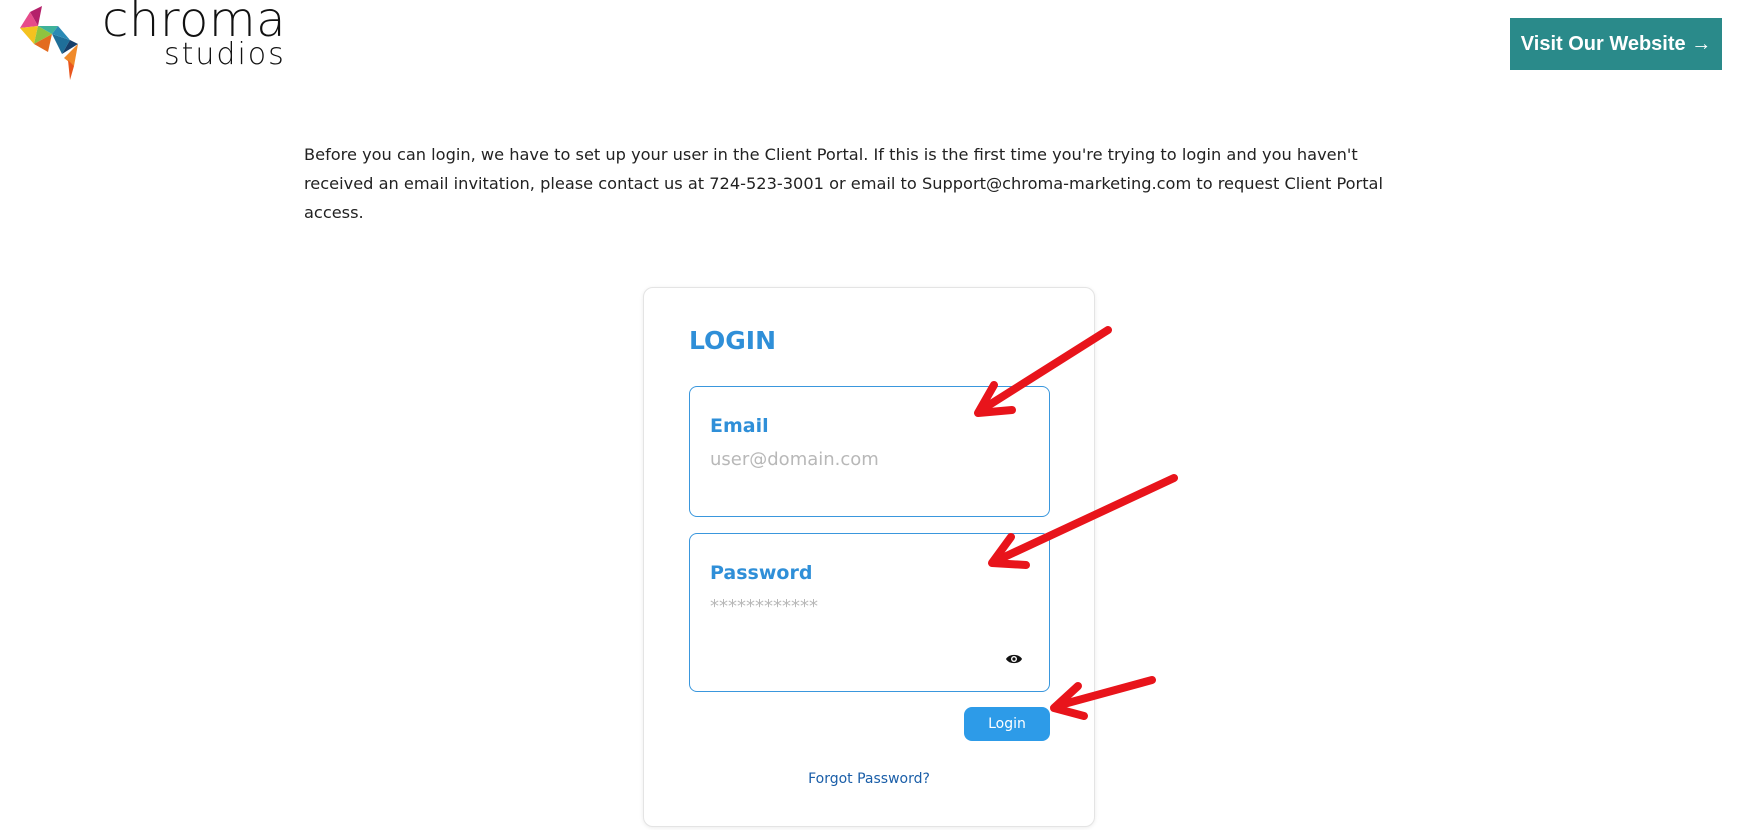 Image resolution: width=1743 pixels, height=830 pixels. I want to click on password-label: Password, so click(761, 573).